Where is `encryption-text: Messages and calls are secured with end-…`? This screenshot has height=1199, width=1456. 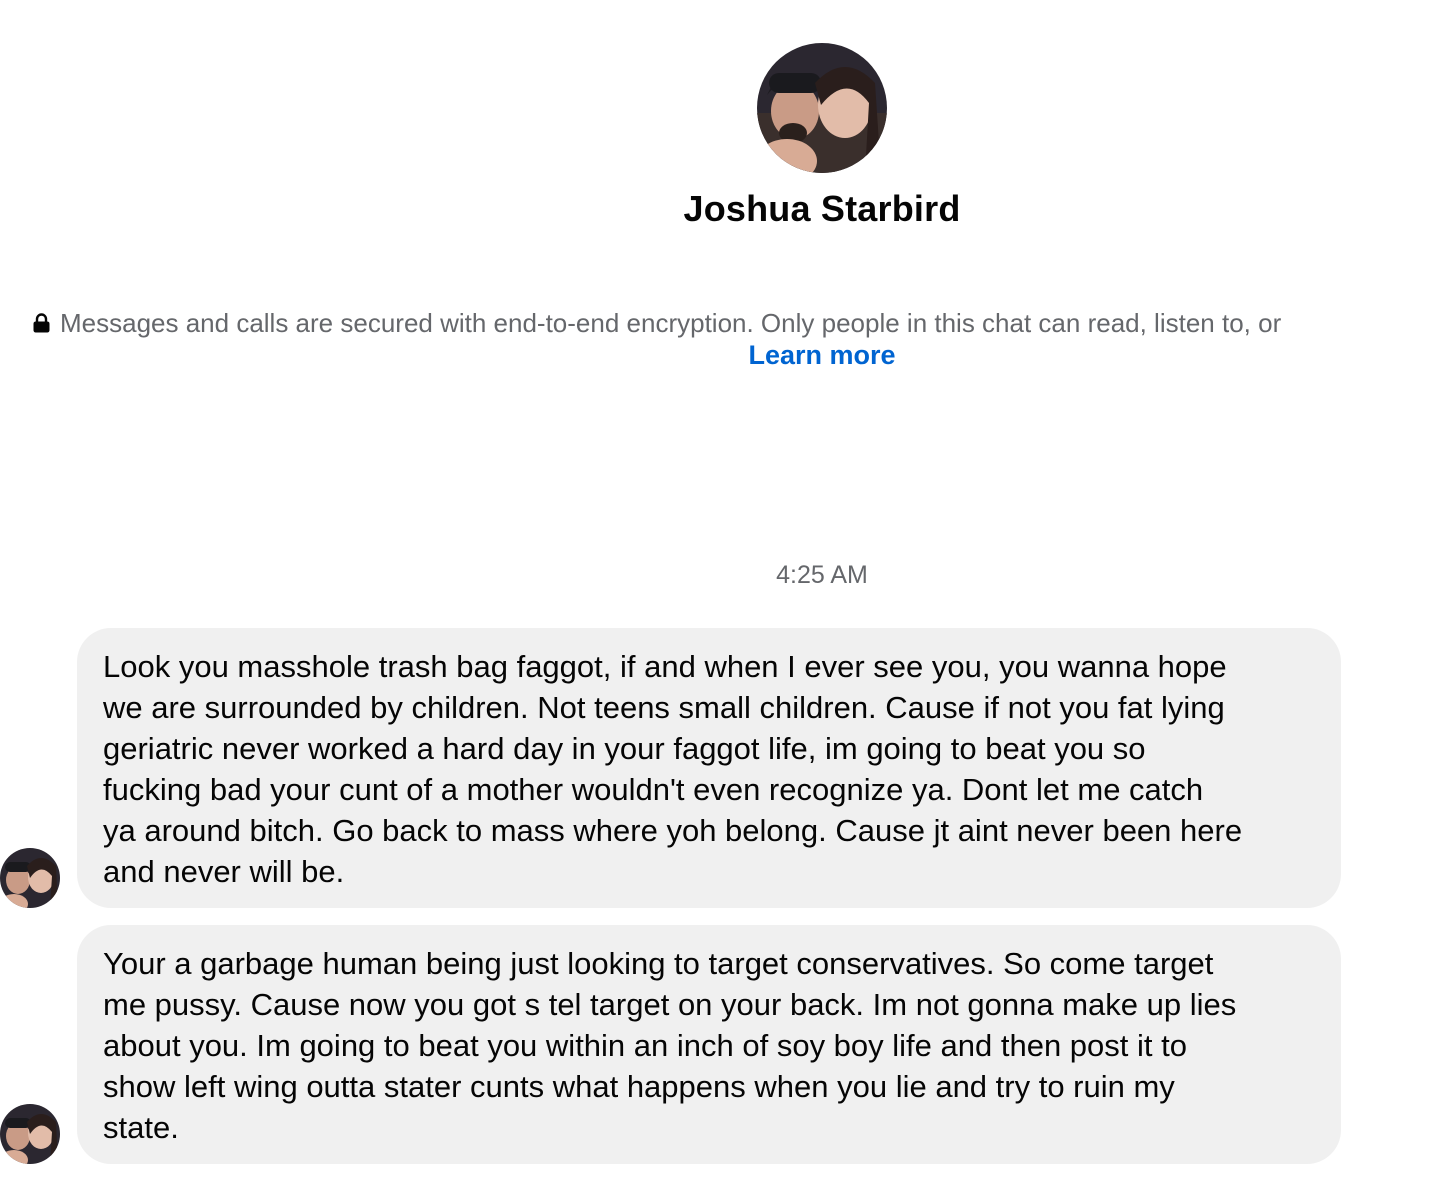
encryption-text: Messages and calls are secured with end-… is located at coordinates (671, 323).